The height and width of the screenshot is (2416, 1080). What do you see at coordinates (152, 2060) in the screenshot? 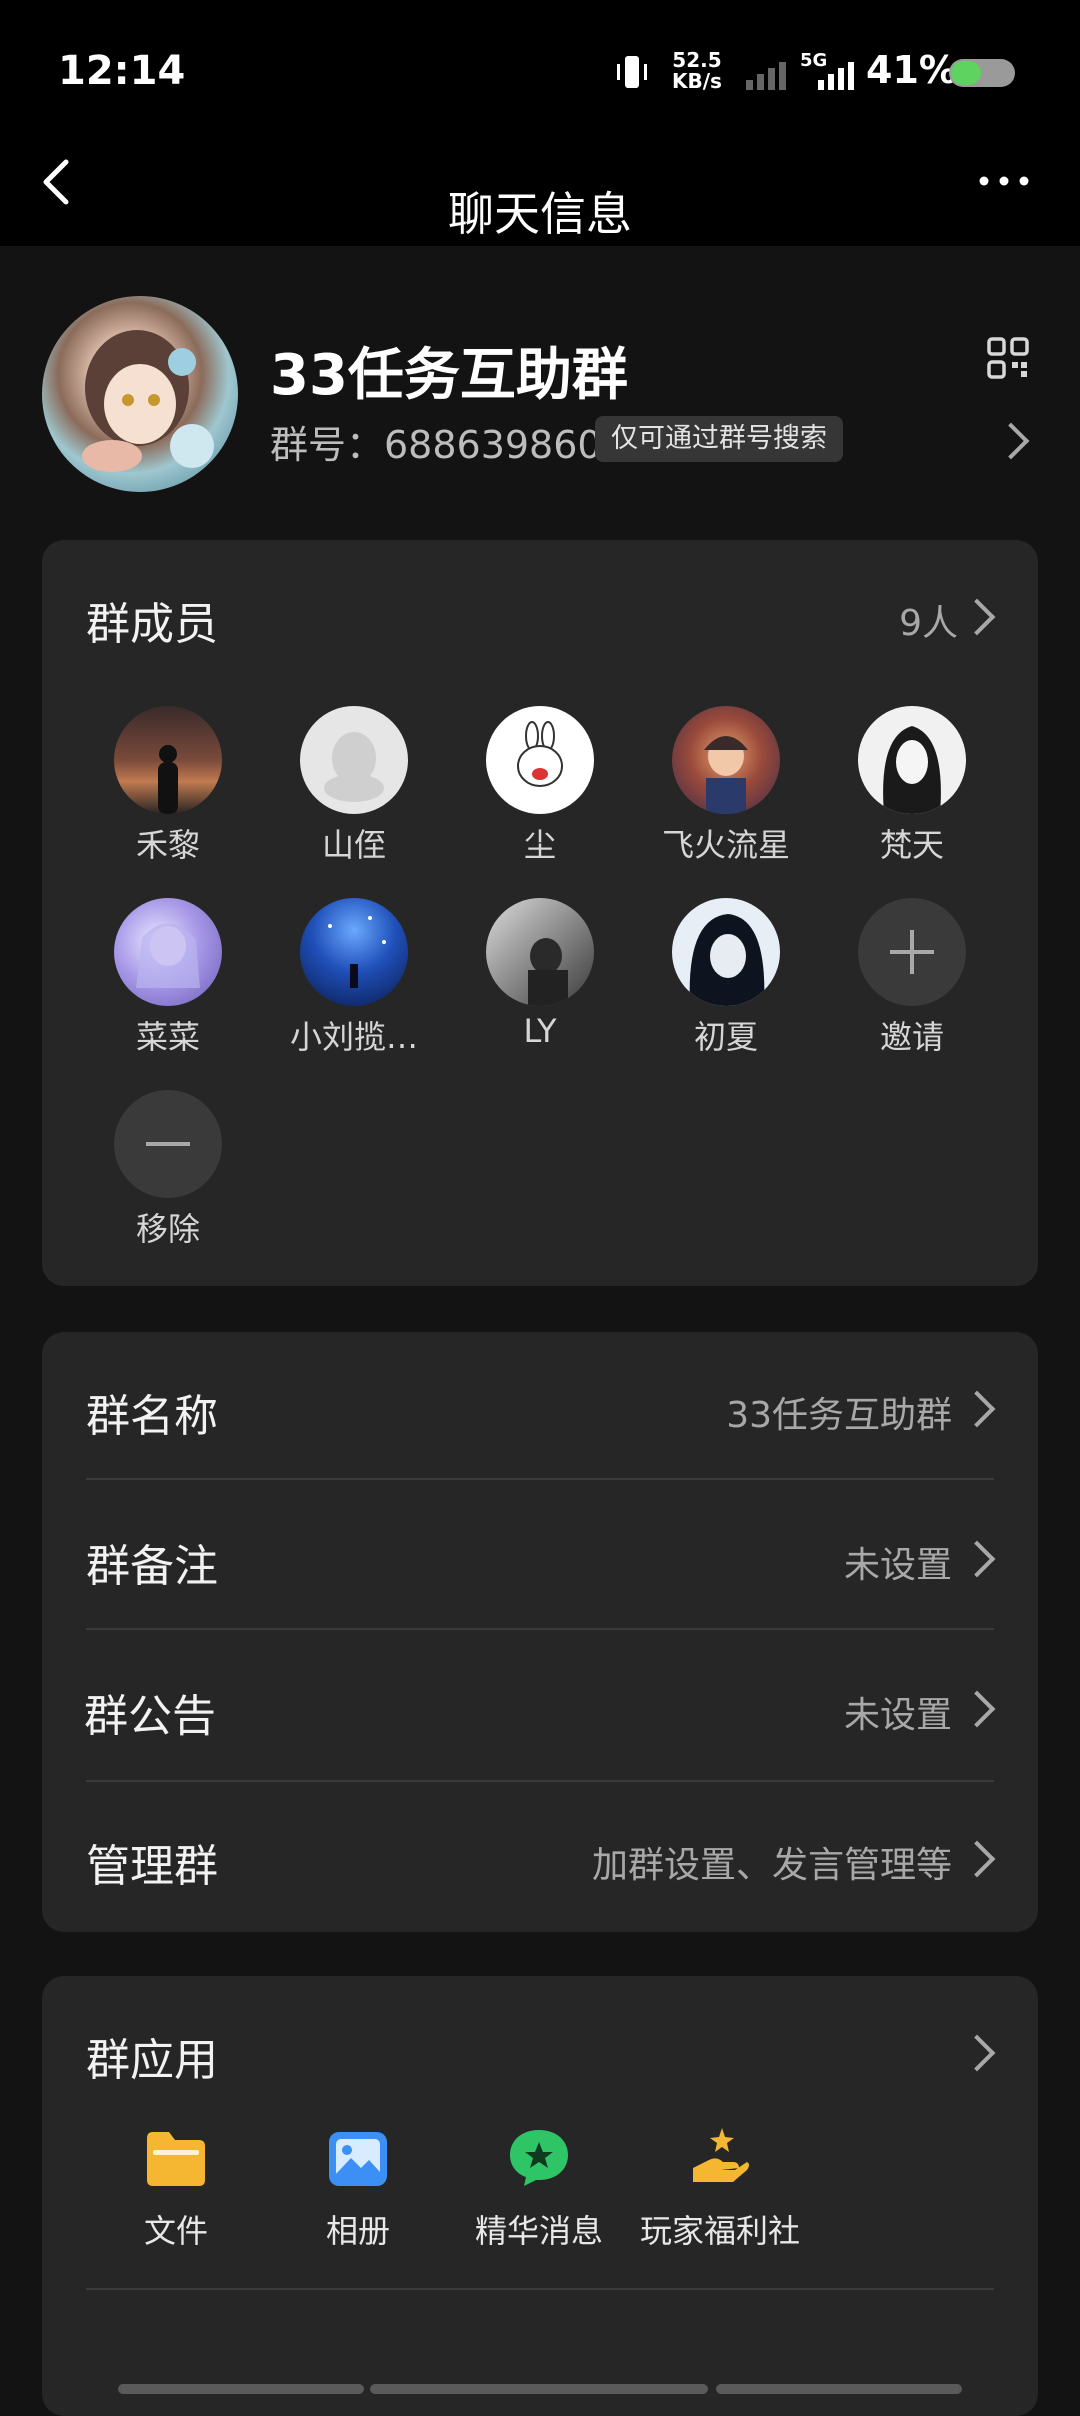
I see `apps-label: 群应用` at bounding box center [152, 2060].